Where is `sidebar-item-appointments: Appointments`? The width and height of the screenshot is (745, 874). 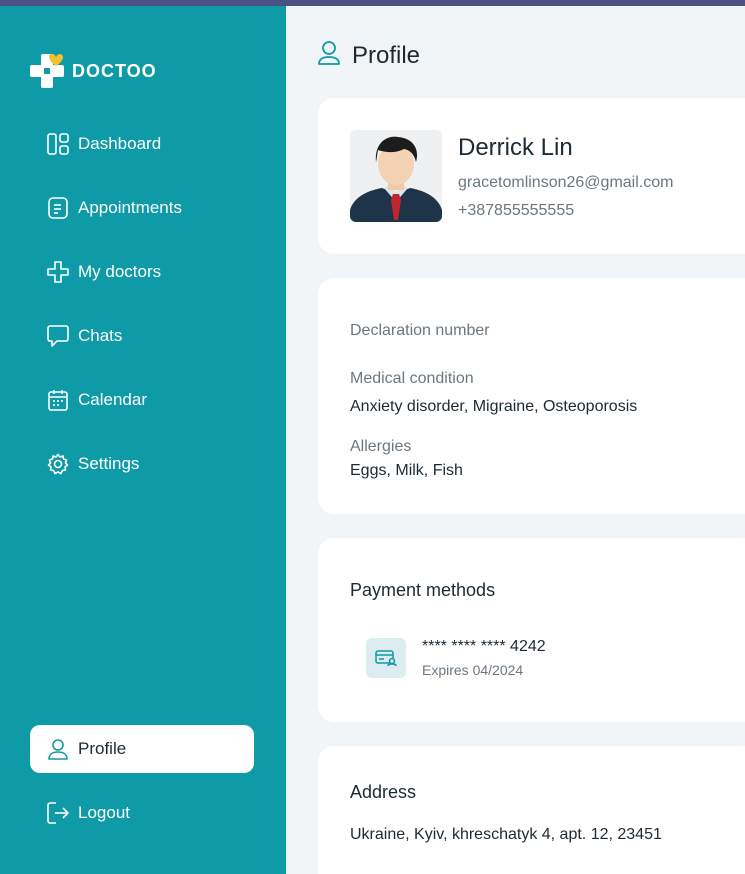 sidebar-item-appointments: Appointments is located at coordinates (142, 208).